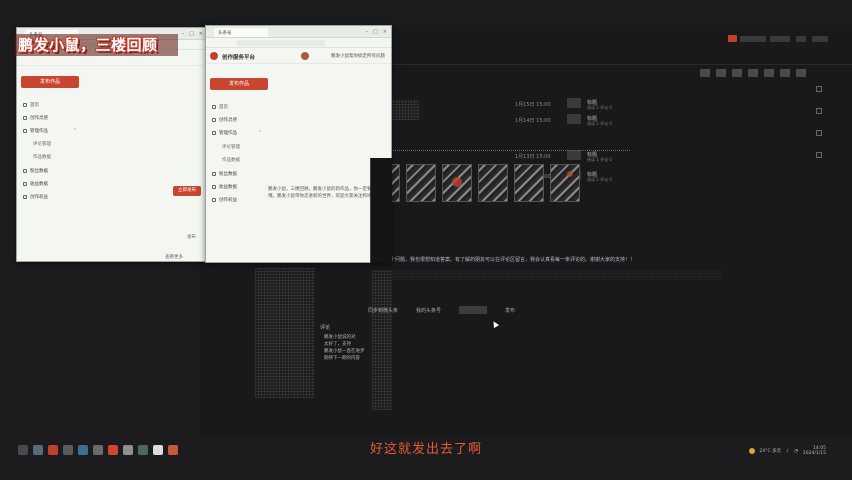 This screenshot has height=480, width=852. Describe the element at coordinates (383, 310) in the screenshot. I see `sync-option: 同步到微头条` at that location.